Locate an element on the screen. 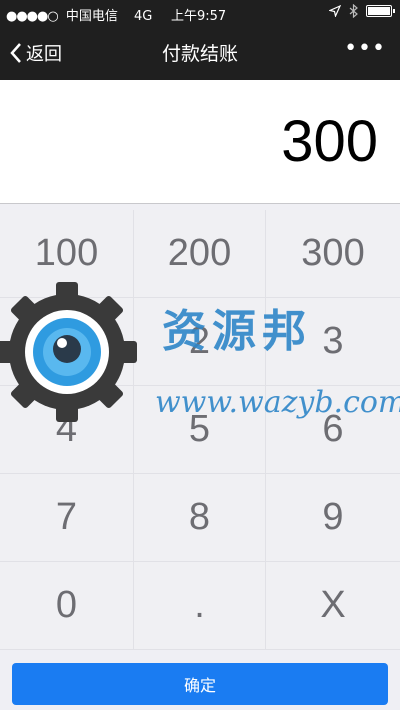 Image resolution: width=400 pixels, height=710 pixels. network-type: 4G is located at coordinates (143, 16).